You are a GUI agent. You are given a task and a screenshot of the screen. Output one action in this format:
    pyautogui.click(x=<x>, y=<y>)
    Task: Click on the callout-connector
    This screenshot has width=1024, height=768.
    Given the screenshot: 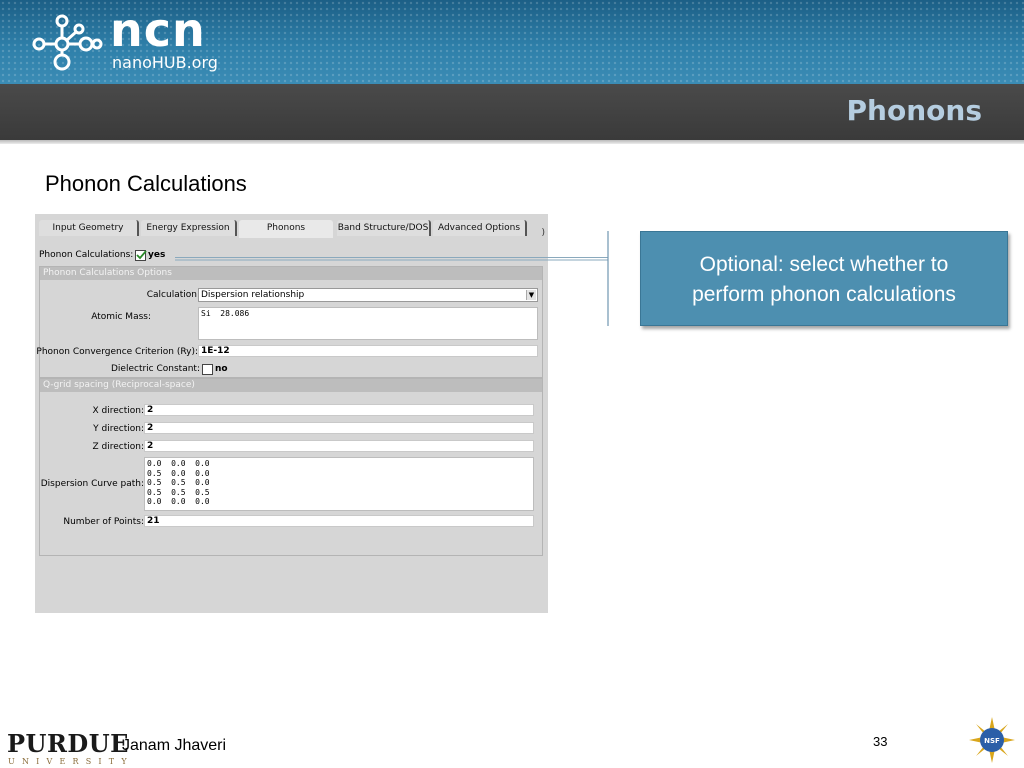 What is the action you would take?
    pyautogui.click(x=392, y=278)
    